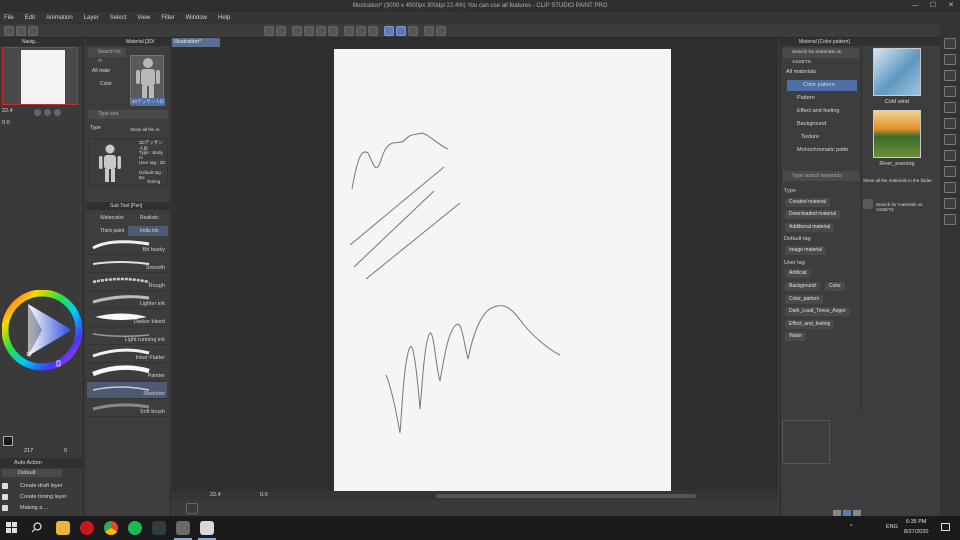 The width and height of the screenshot is (960, 540). I want to click on tag-color-pattern: Color_pattern, so click(804, 299).